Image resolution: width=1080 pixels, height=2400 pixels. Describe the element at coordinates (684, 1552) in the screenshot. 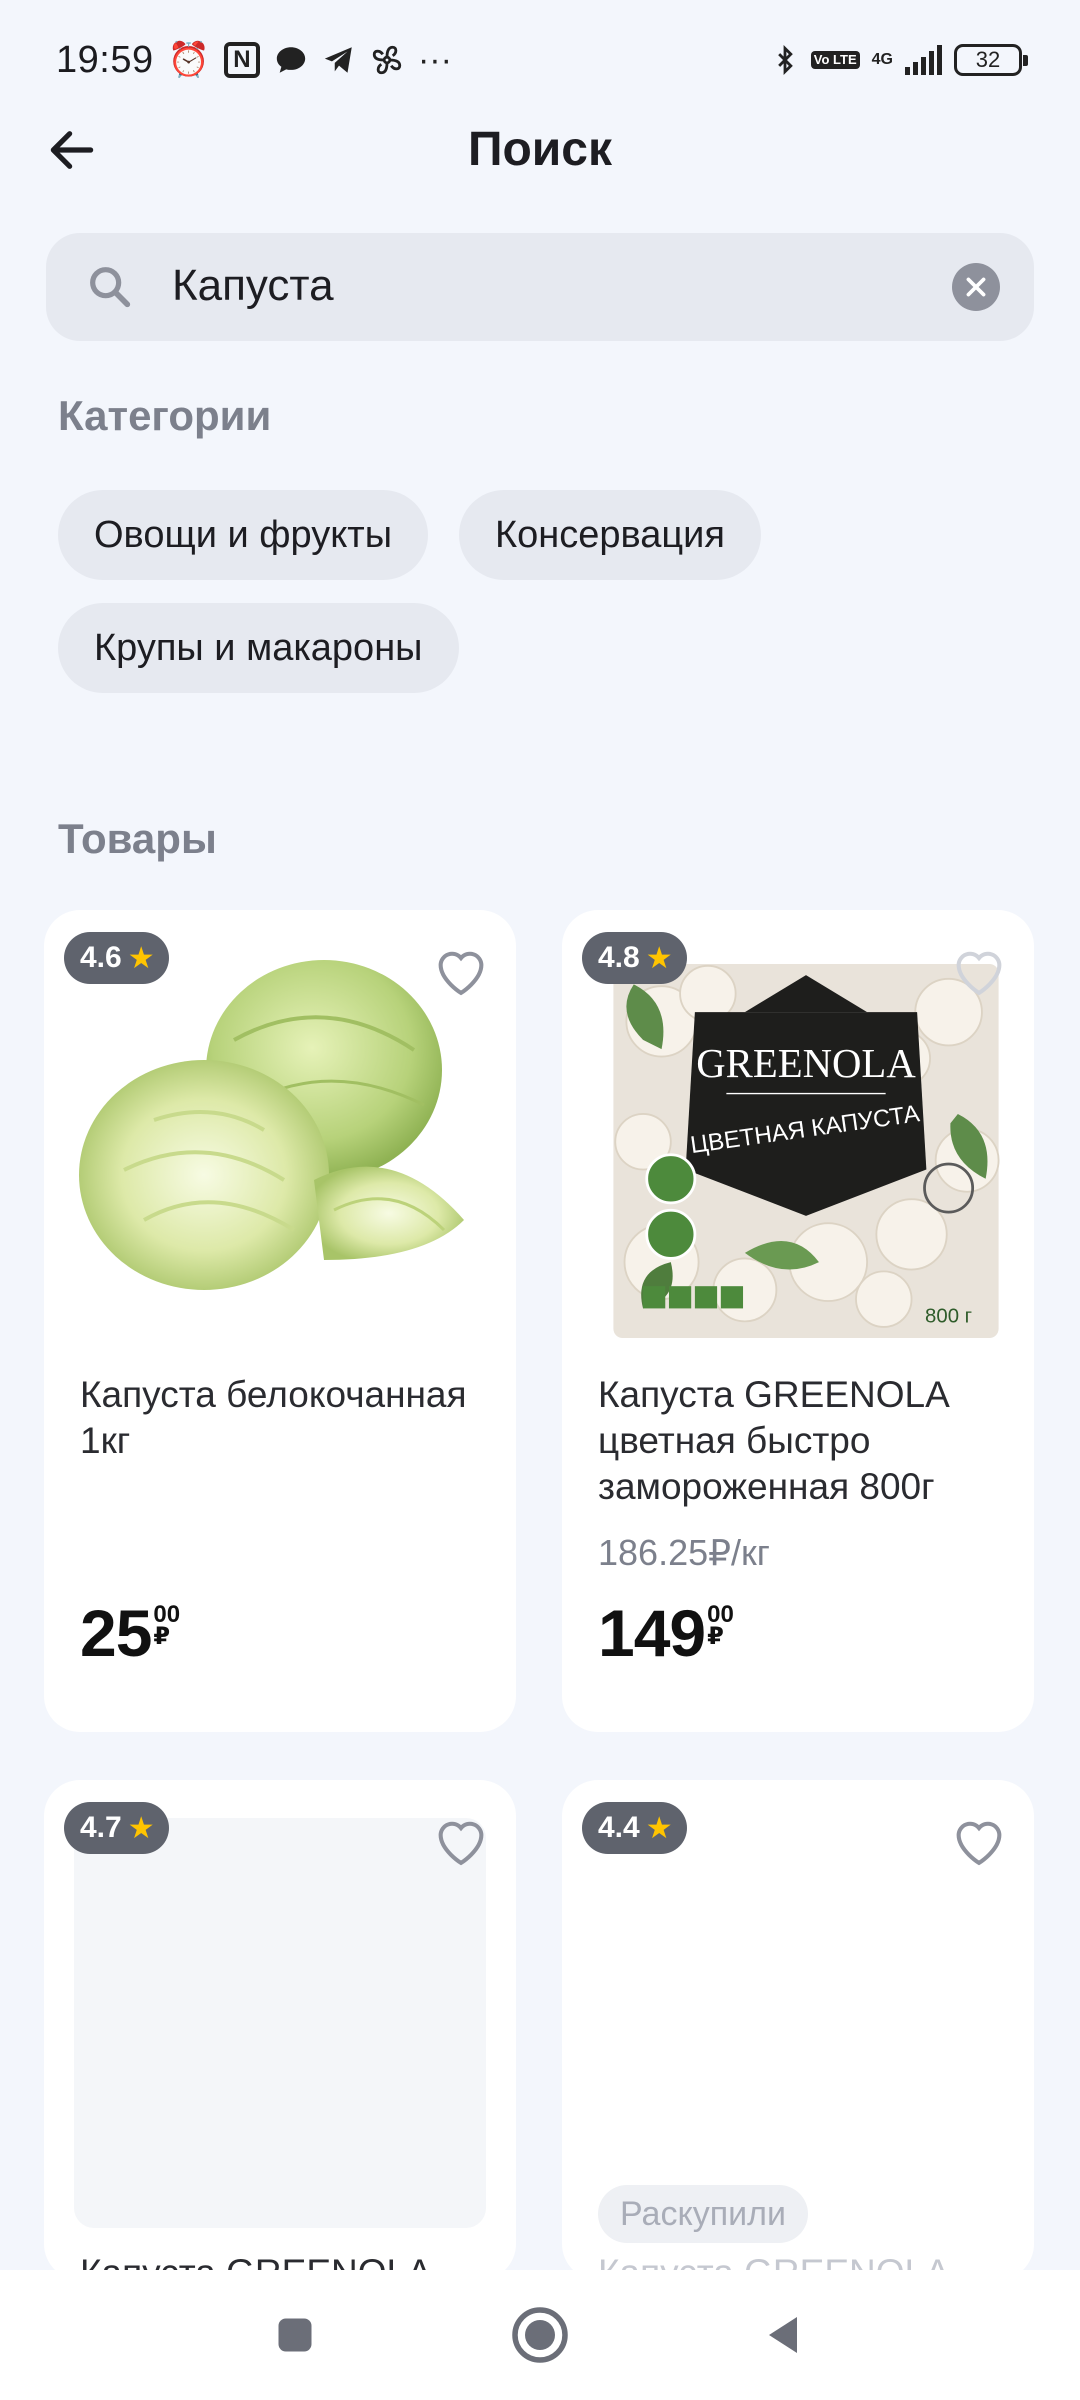

I see `unit-price: 186.25₽/кг` at that location.